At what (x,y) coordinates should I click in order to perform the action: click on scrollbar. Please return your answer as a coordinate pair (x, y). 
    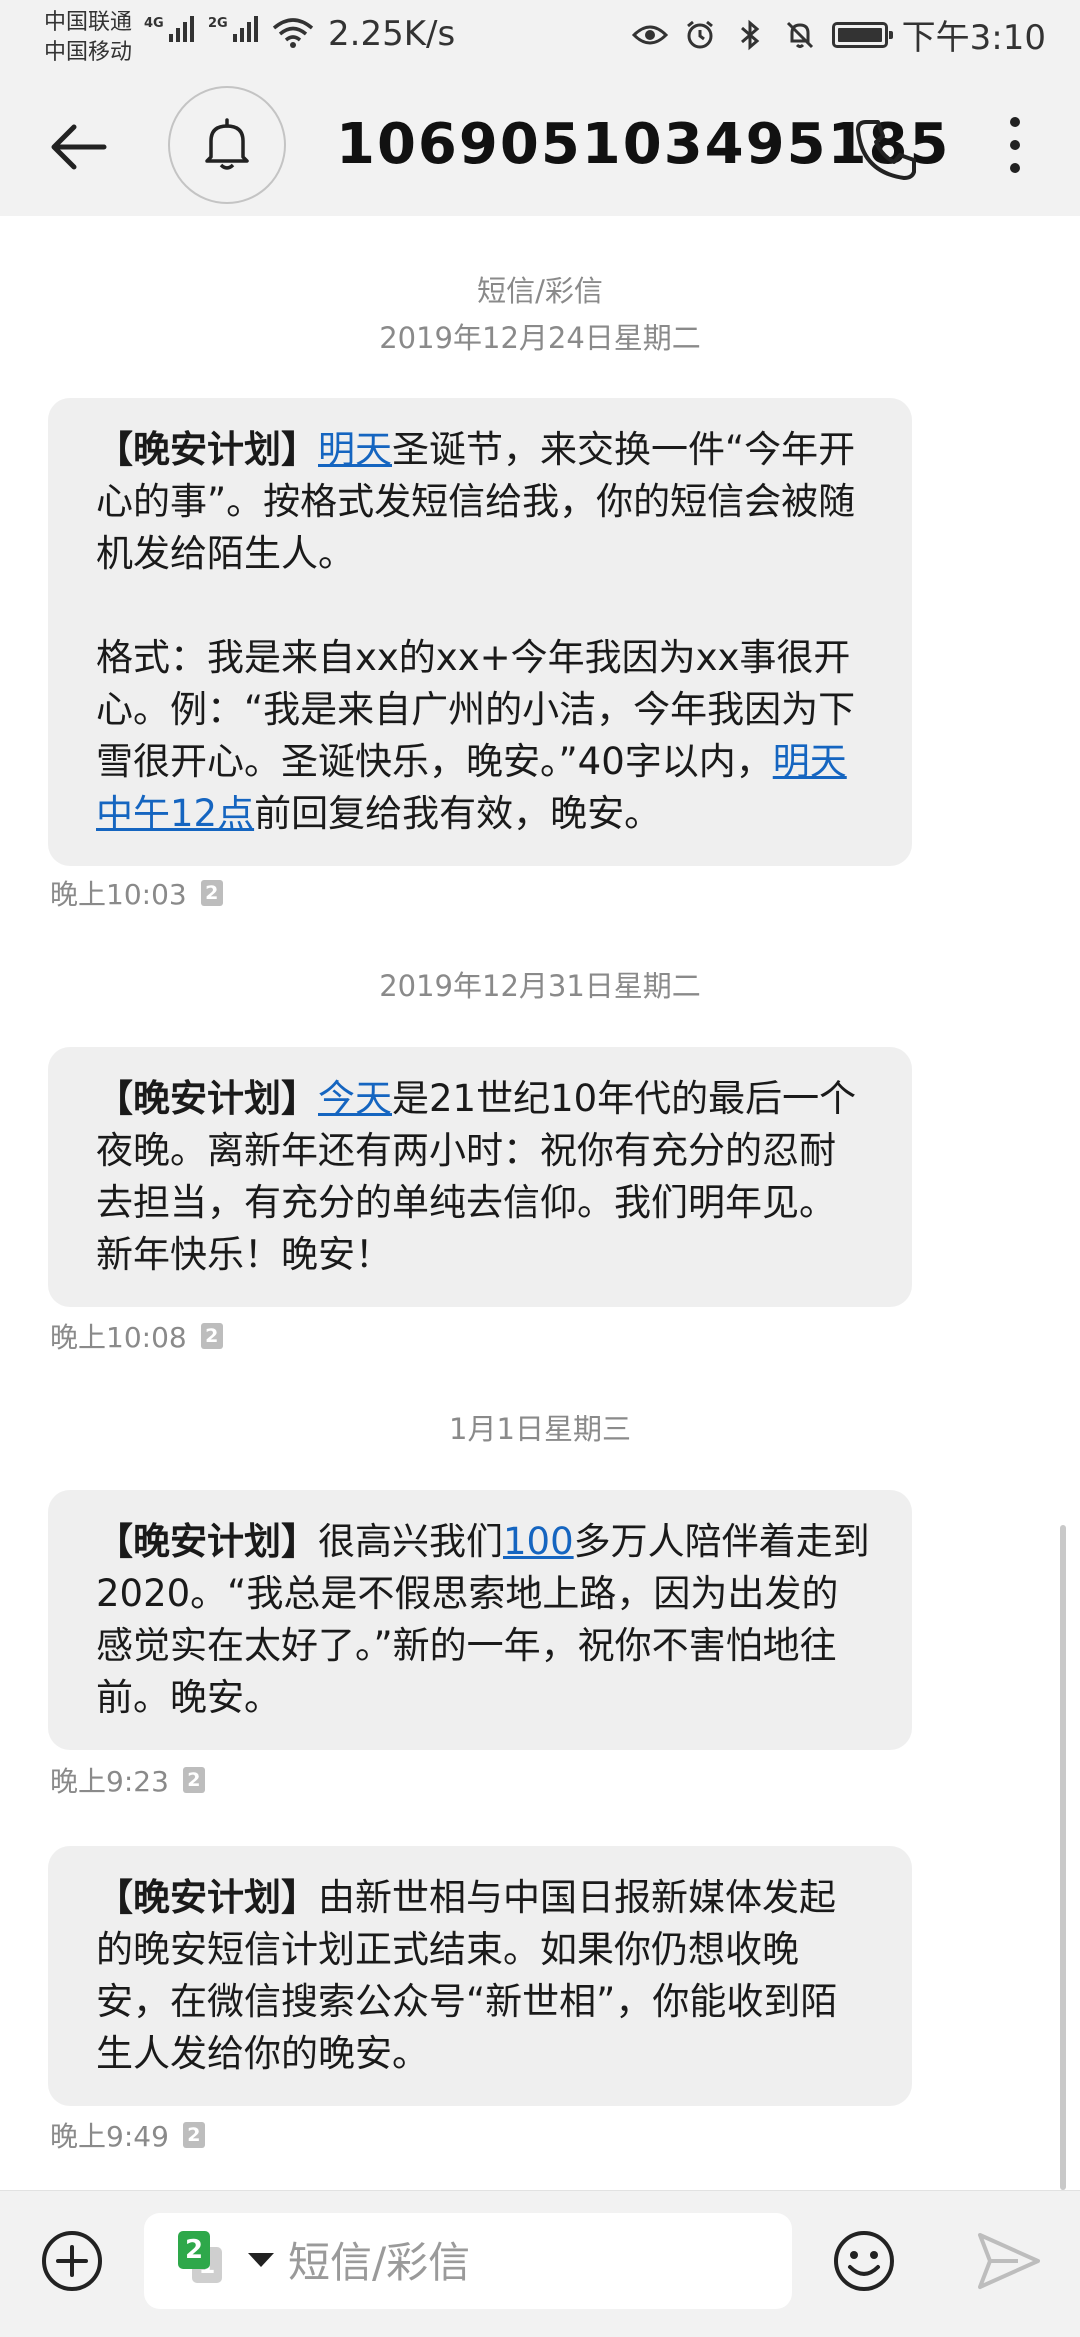
    Looking at the image, I should click on (1063, 1857).